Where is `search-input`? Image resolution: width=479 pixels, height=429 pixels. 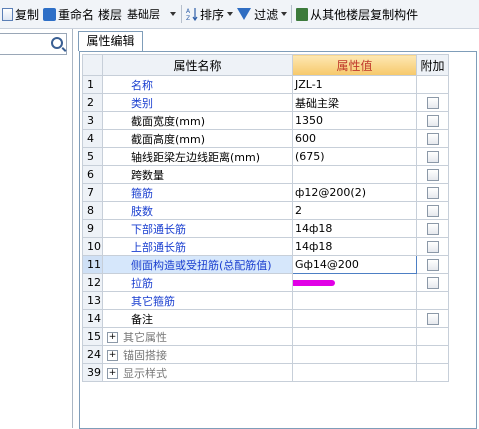 search-input is located at coordinates (33, 44).